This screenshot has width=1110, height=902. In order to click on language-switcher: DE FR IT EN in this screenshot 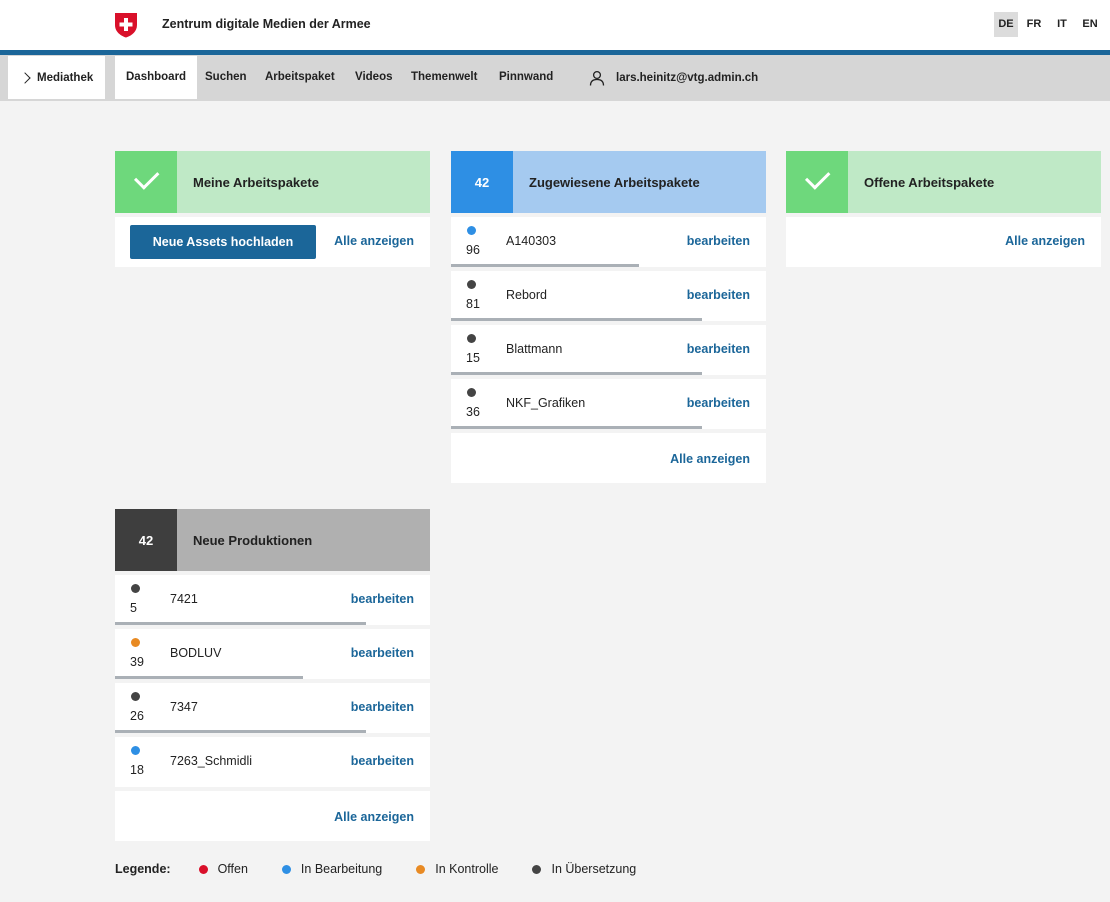, I will do `click(1046, 24)`.